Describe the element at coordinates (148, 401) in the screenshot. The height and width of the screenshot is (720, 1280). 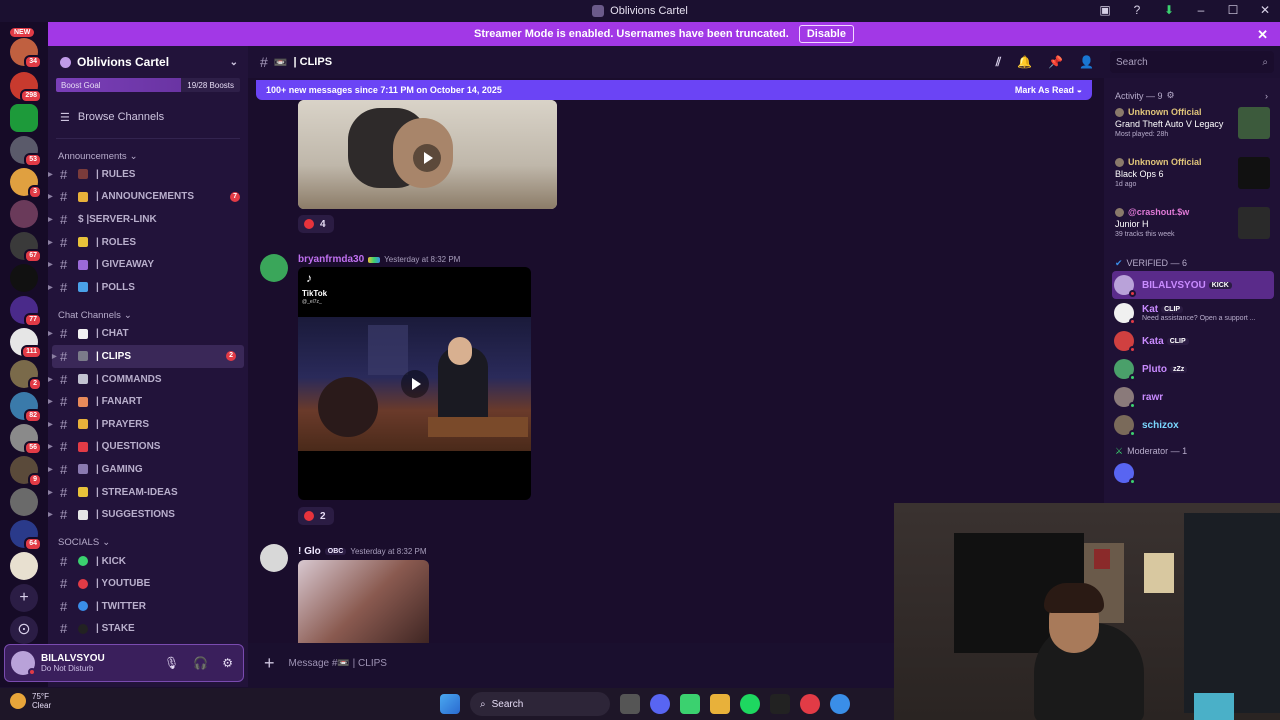
I see `channel-item: ▶ # | FANART` at that location.